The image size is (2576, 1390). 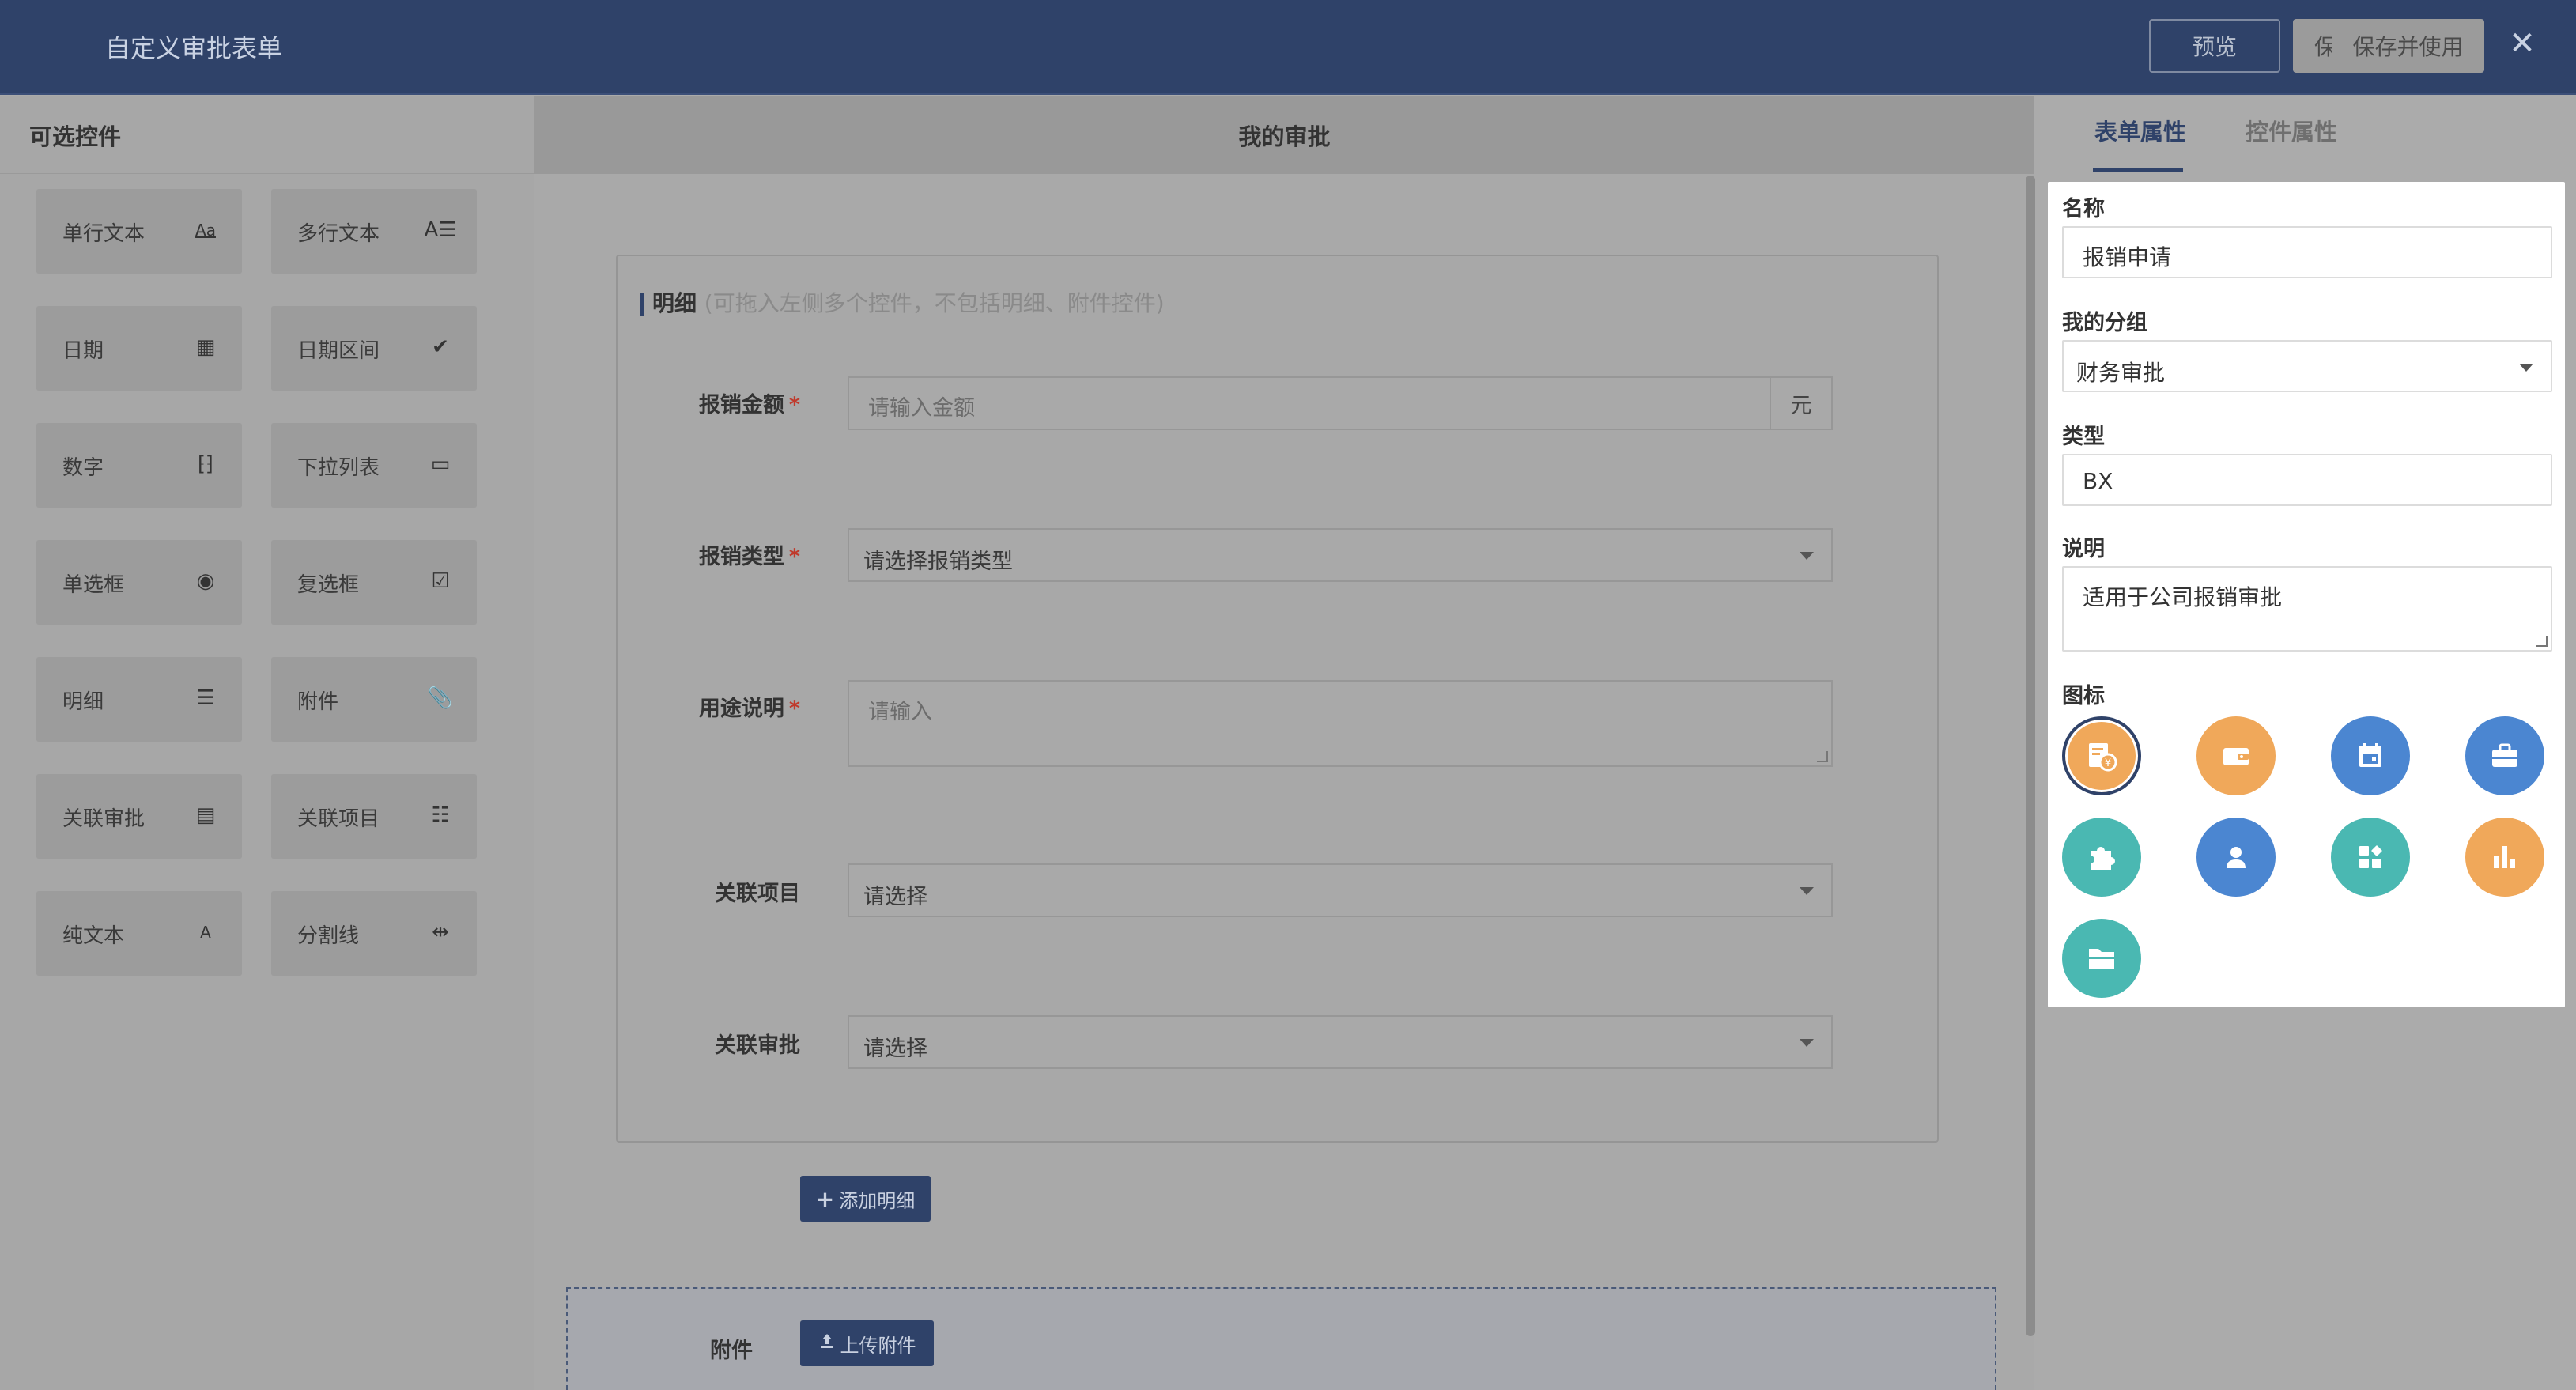 I want to click on dropdown-icon: ▭, so click(x=440, y=464).